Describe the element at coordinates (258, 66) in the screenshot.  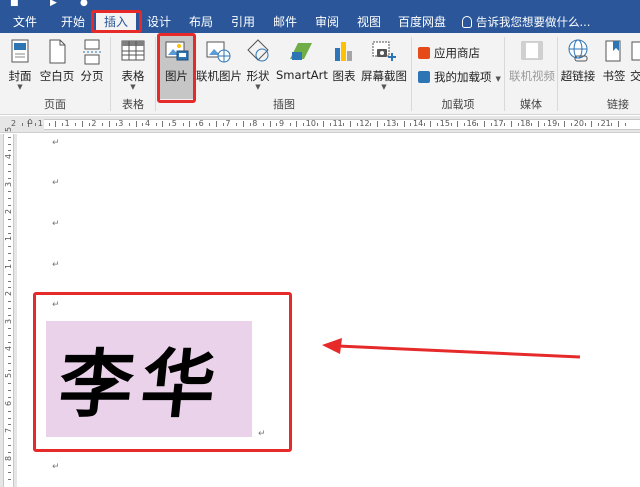
I see `shapes-button: 形状 ▼` at that location.